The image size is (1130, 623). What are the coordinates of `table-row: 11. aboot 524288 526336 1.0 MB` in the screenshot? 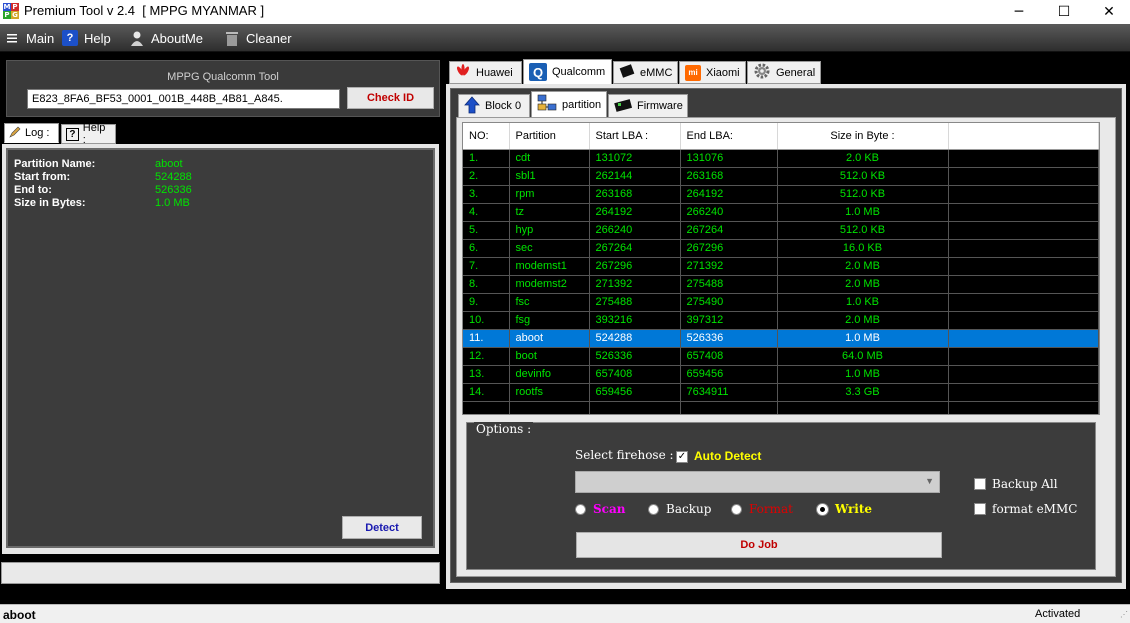 It's located at (781, 338).